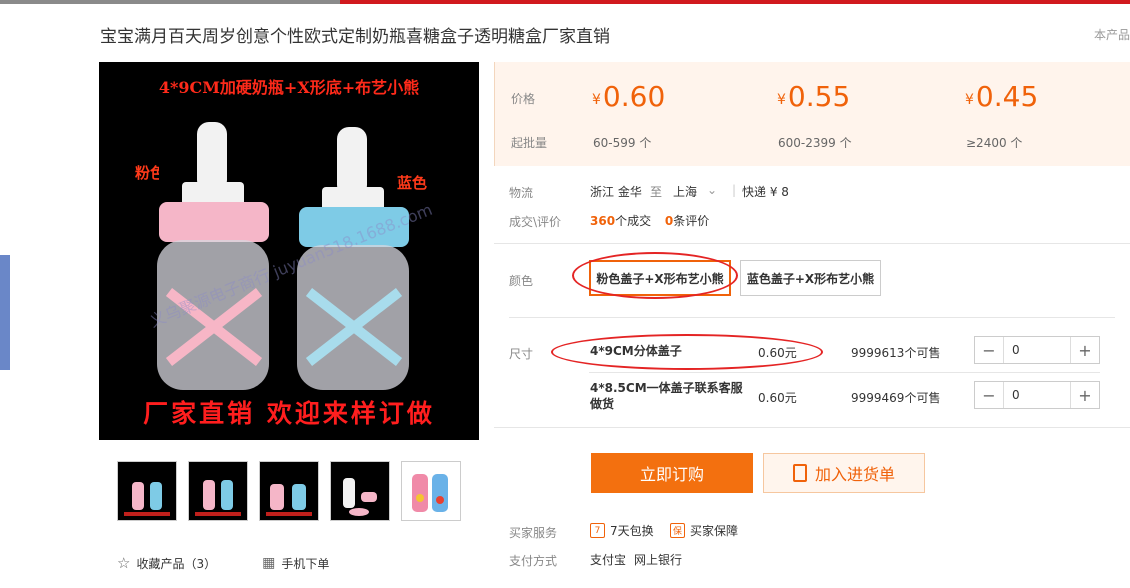 The image size is (1130, 588). What do you see at coordinates (5, 312) in the screenshot?
I see `left-side-tab` at bounding box center [5, 312].